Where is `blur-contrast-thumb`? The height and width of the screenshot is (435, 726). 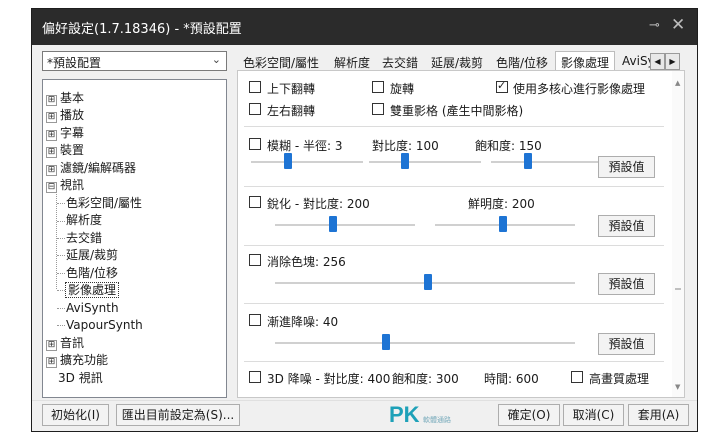
blur-contrast-thumb is located at coordinates (405, 161).